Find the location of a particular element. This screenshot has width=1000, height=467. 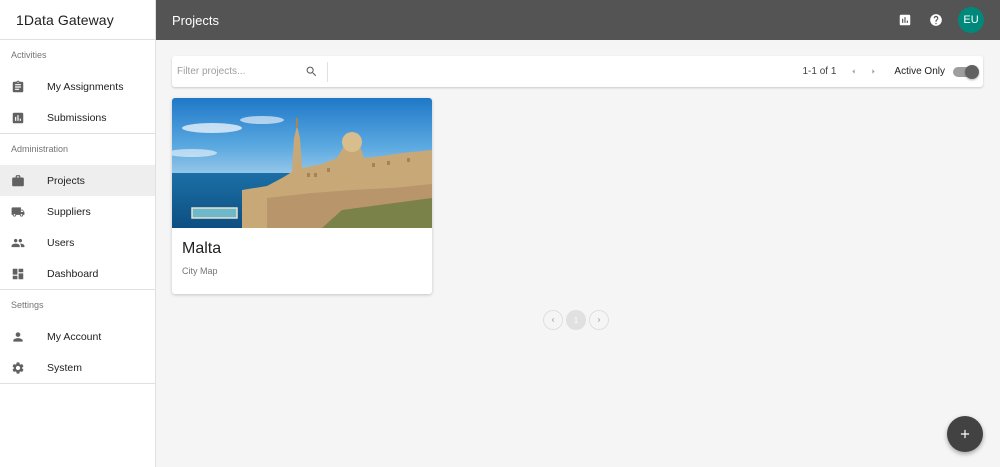

reports-icon is located at coordinates (905, 20).